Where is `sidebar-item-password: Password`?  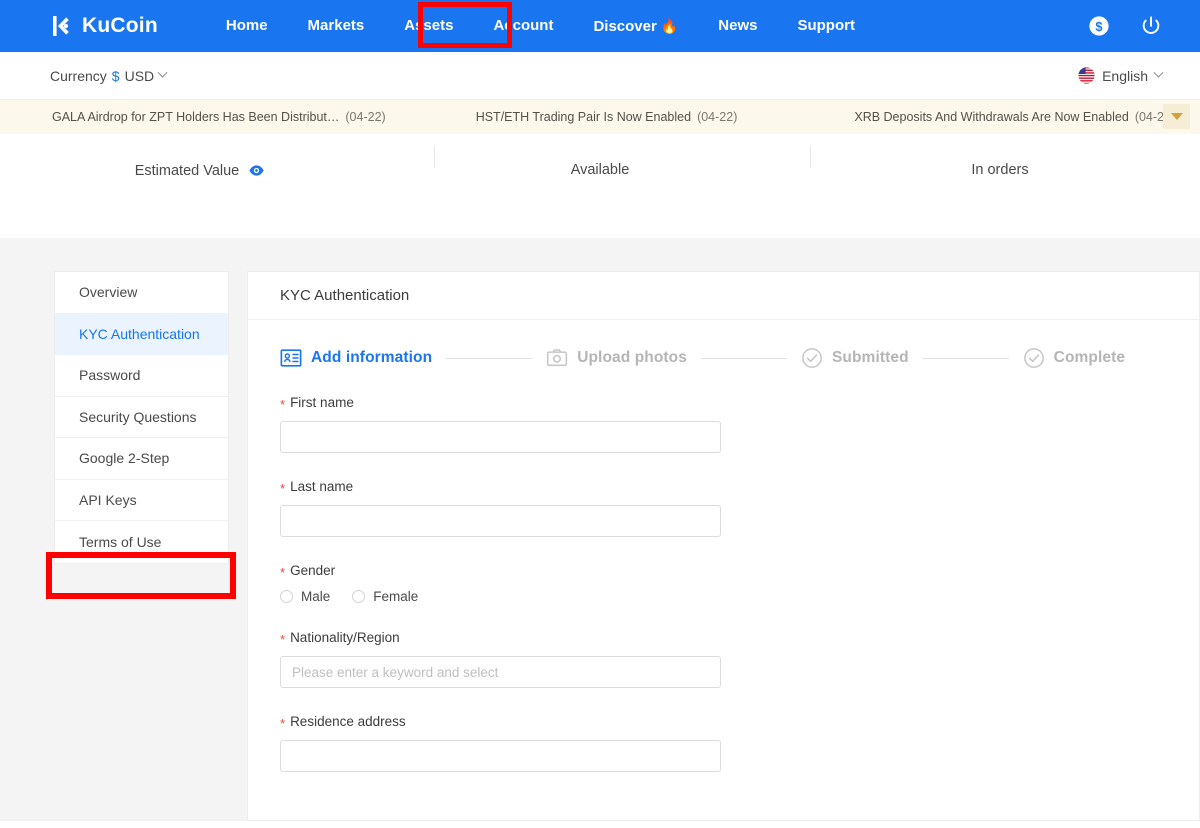
sidebar-item-password: Password is located at coordinates (141, 376).